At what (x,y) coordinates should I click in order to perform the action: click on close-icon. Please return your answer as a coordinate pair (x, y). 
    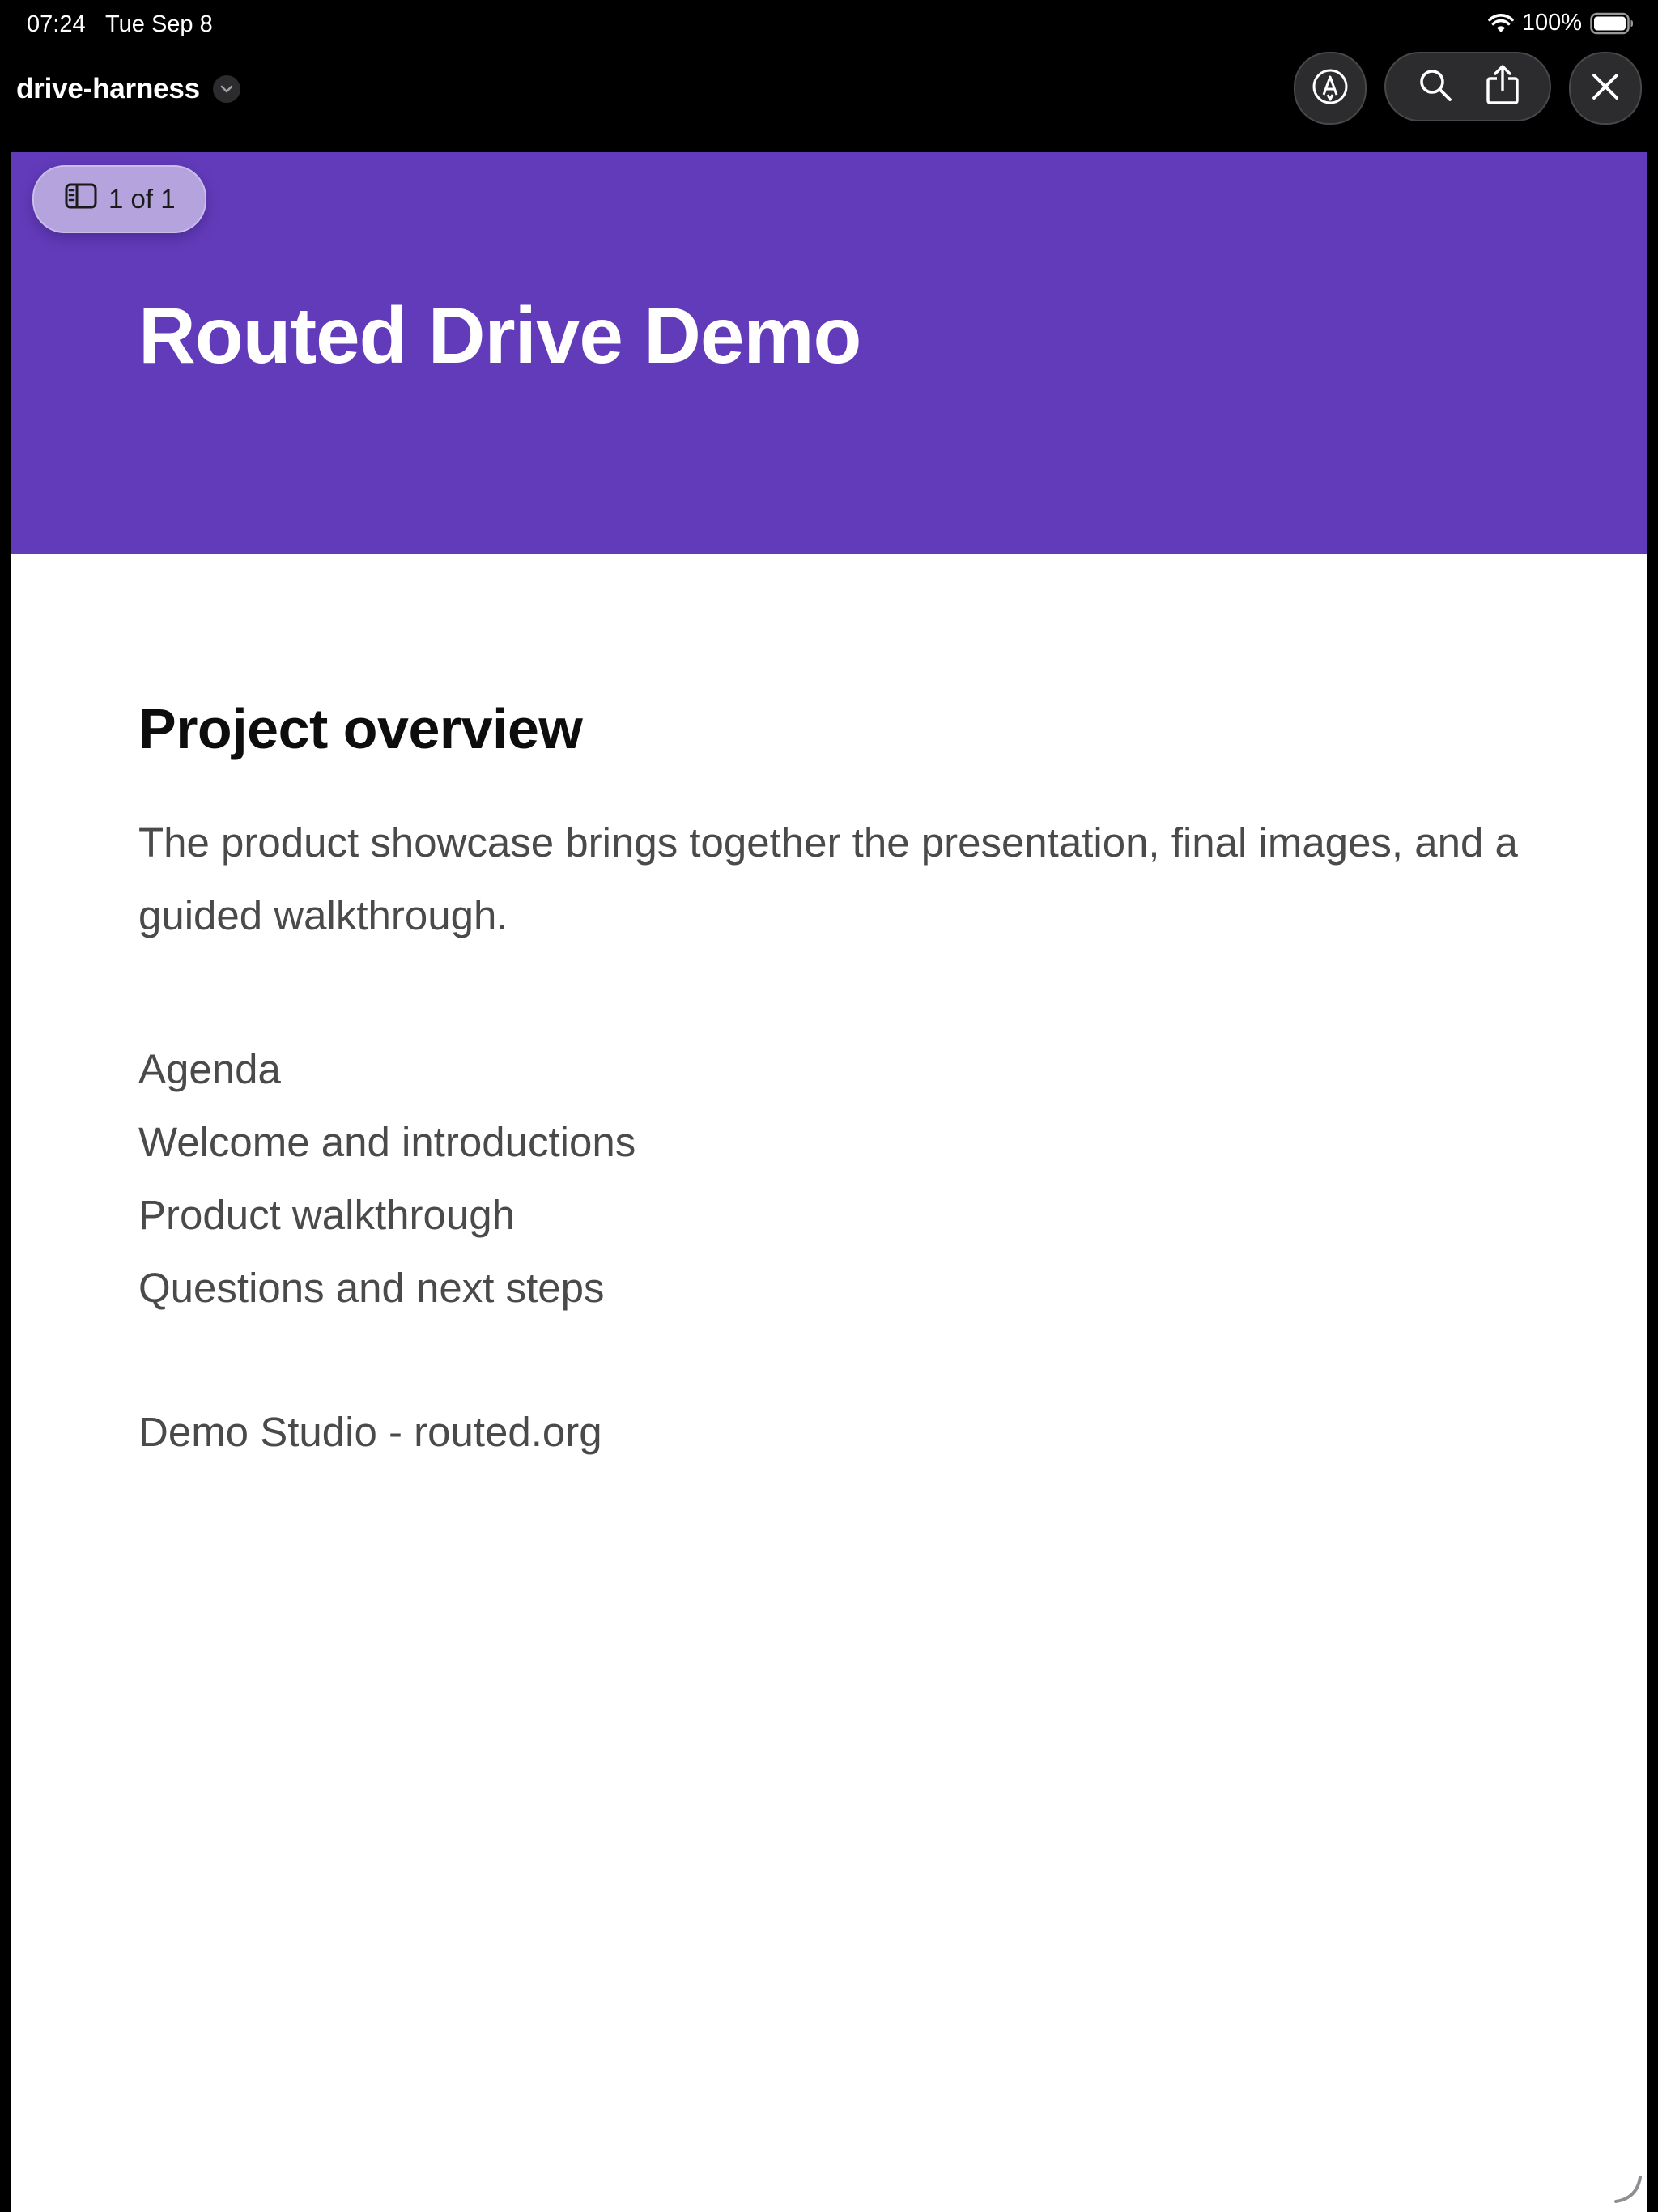
    Looking at the image, I should click on (1605, 88).